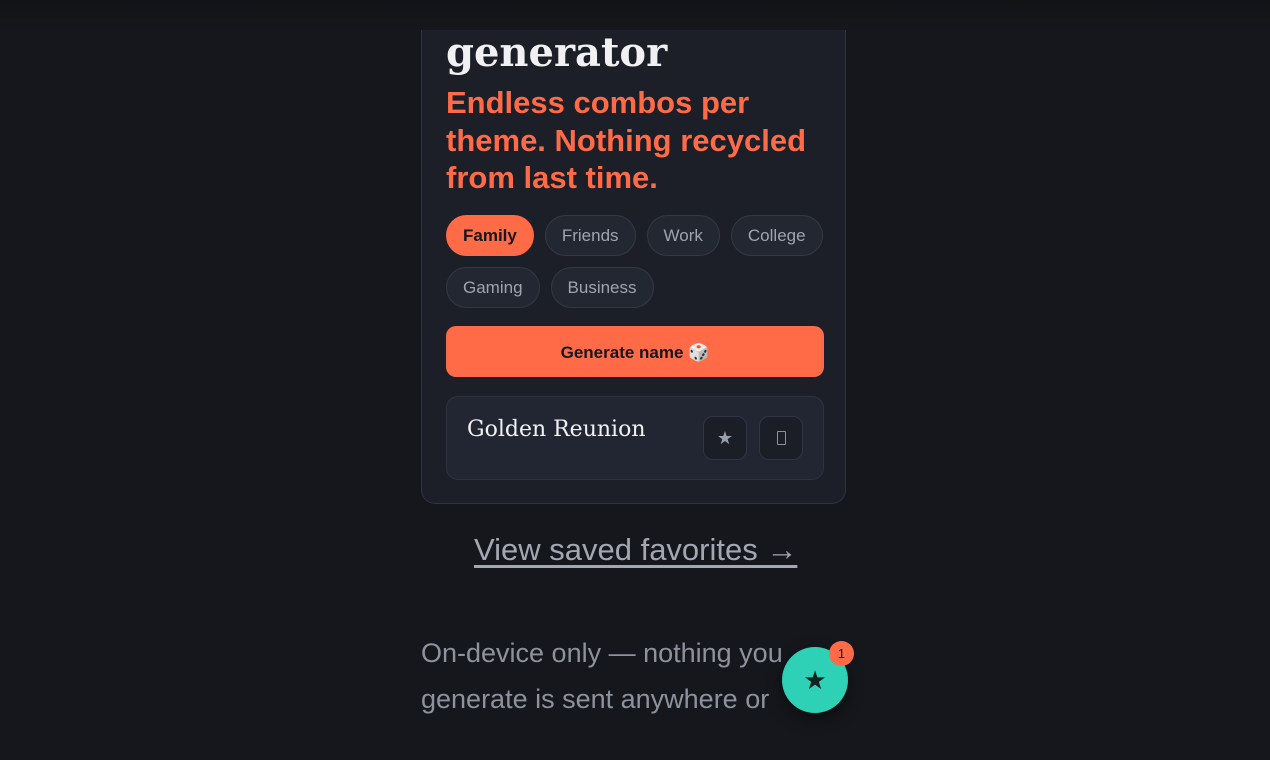  What do you see at coordinates (635, 550) in the screenshot?
I see `view-favorites-link: View saved favorites →` at bounding box center [635, 550].